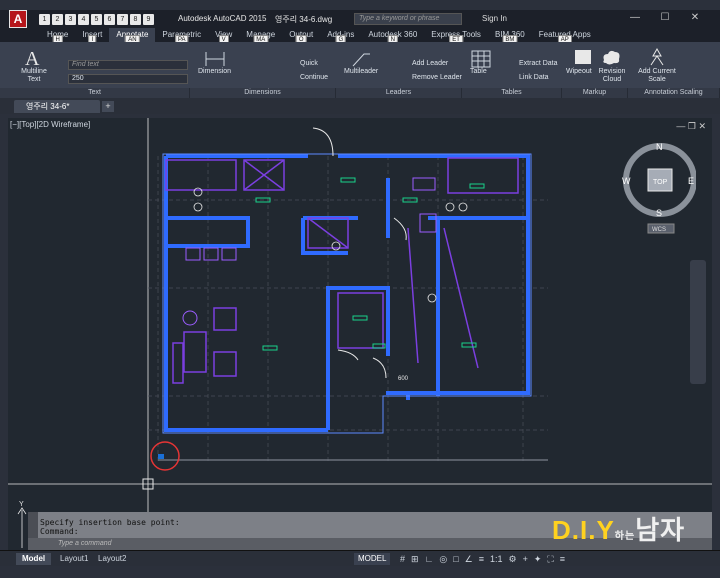 The height and width of the screenshot is (578, 720). Describe the element at coordinates (513, 559) in the screenshot. I see `workspace-icon: ⚙` at that location.